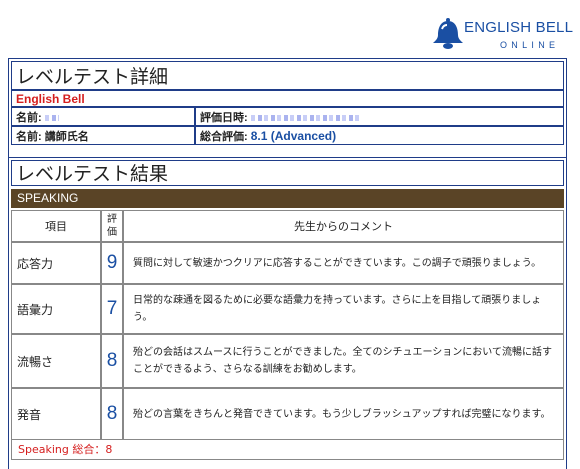 The width and height of the screenshot is (580, 469). What do you see at coordinates (224, 136) in the screenshot?
I see `overall-label: 総合評価:` at bounding box center [224, 136].